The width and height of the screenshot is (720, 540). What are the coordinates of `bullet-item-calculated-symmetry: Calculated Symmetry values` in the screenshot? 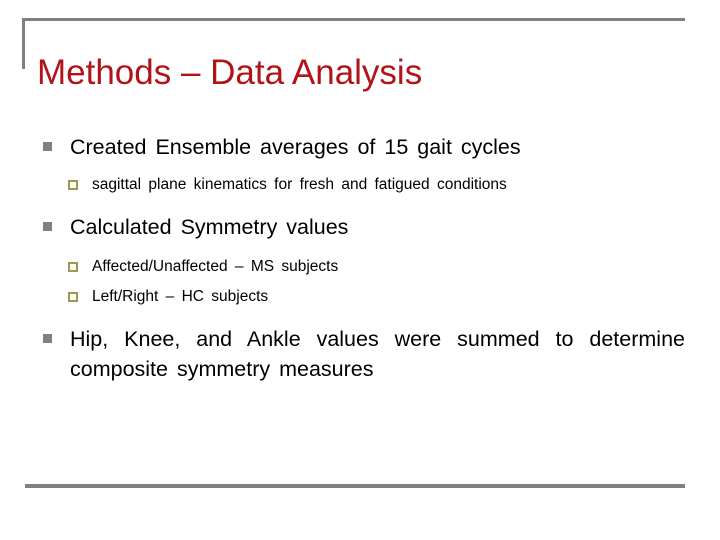 It's located at (360, 227).